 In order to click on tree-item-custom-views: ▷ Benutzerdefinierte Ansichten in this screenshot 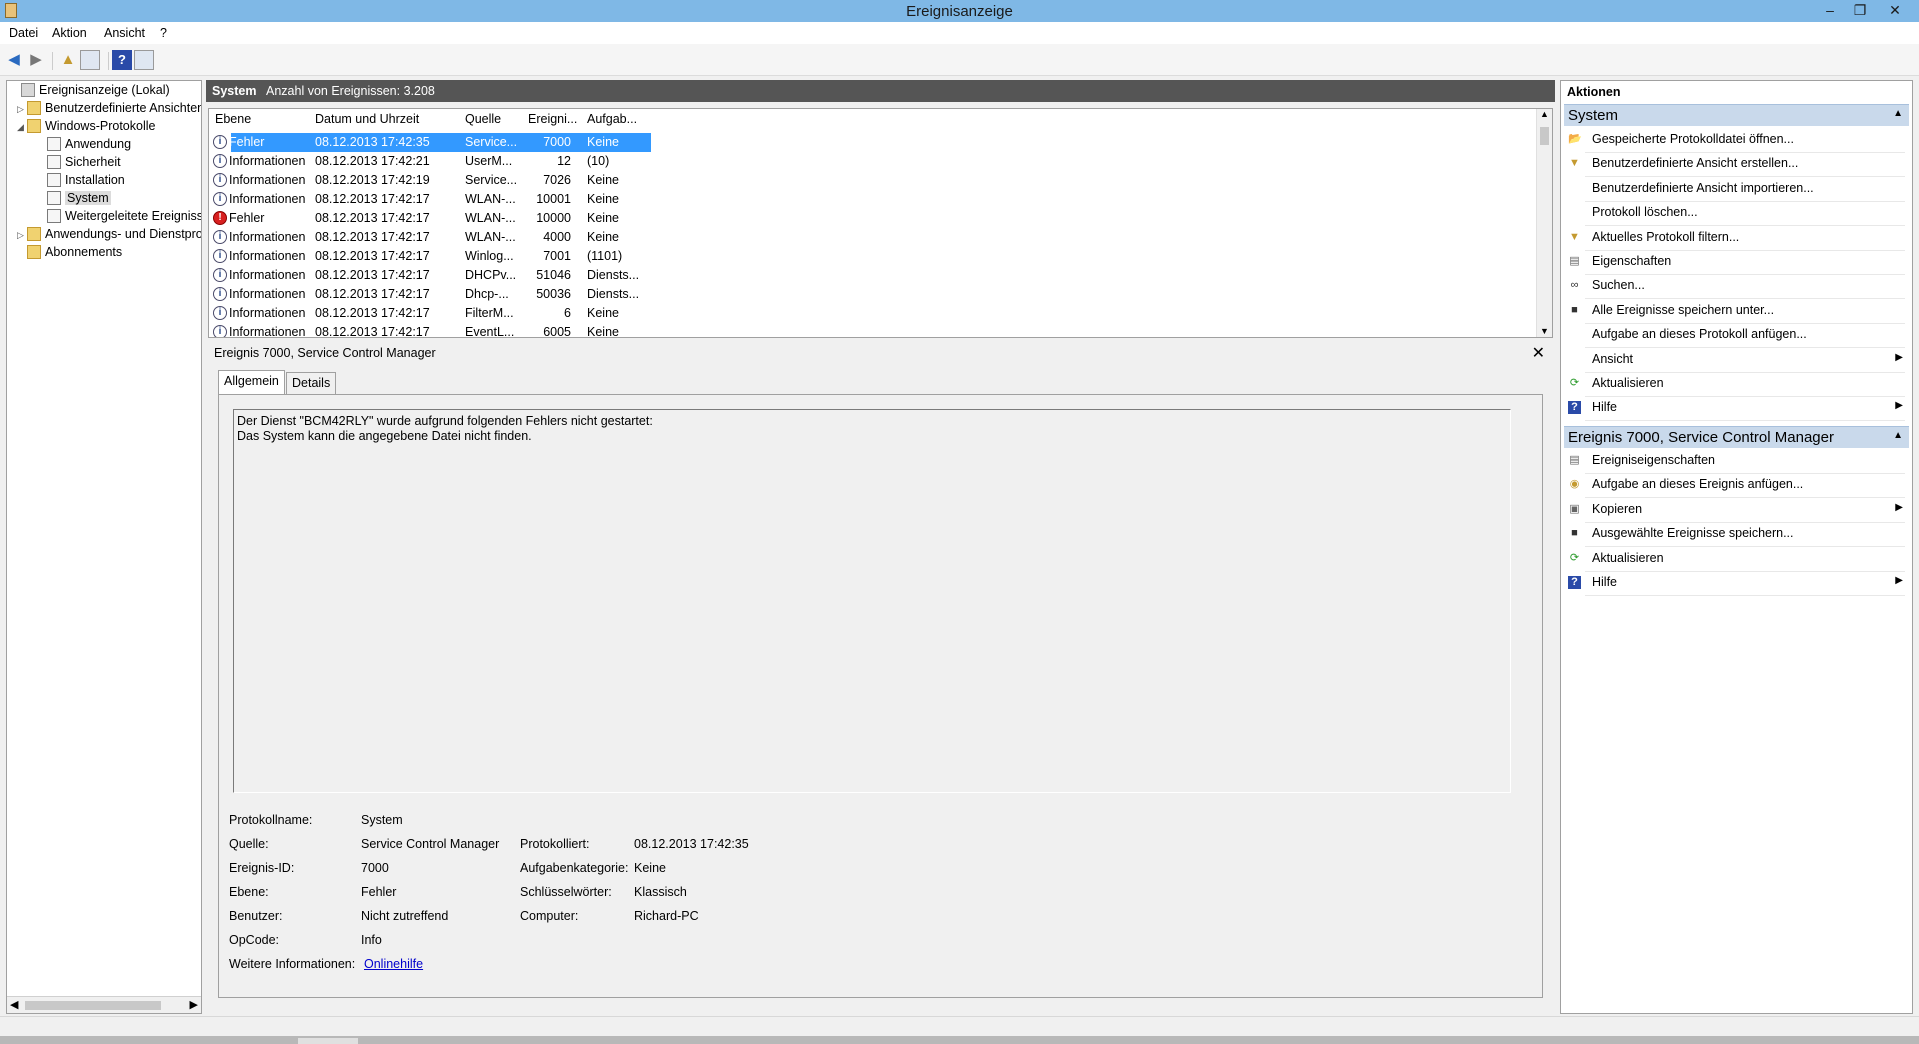, I will do `click(109, 110)`.